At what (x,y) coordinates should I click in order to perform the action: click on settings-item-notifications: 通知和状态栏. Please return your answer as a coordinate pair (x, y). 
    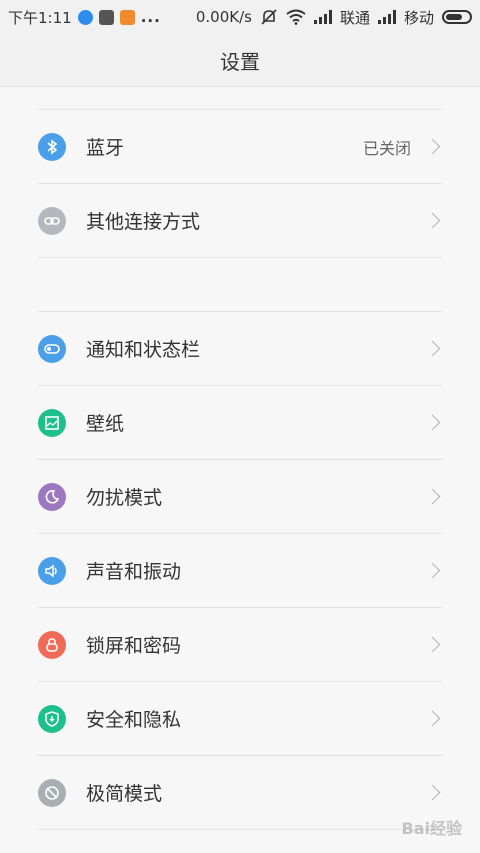
    Looking at the image, I should click on (240, 348).